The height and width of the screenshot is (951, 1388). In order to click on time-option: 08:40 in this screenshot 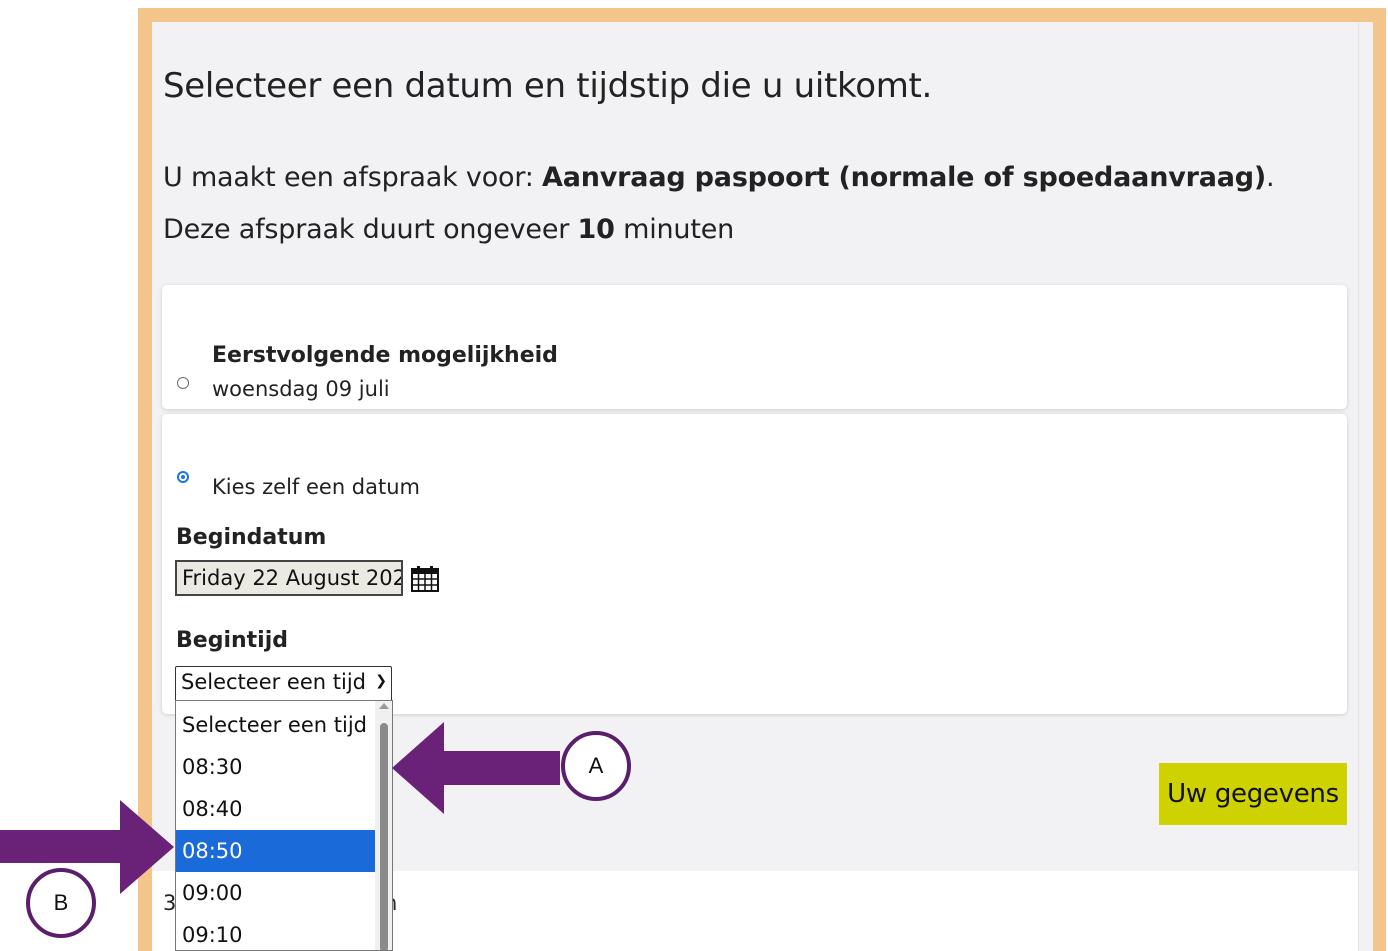, I will do `click(275, 809)`.